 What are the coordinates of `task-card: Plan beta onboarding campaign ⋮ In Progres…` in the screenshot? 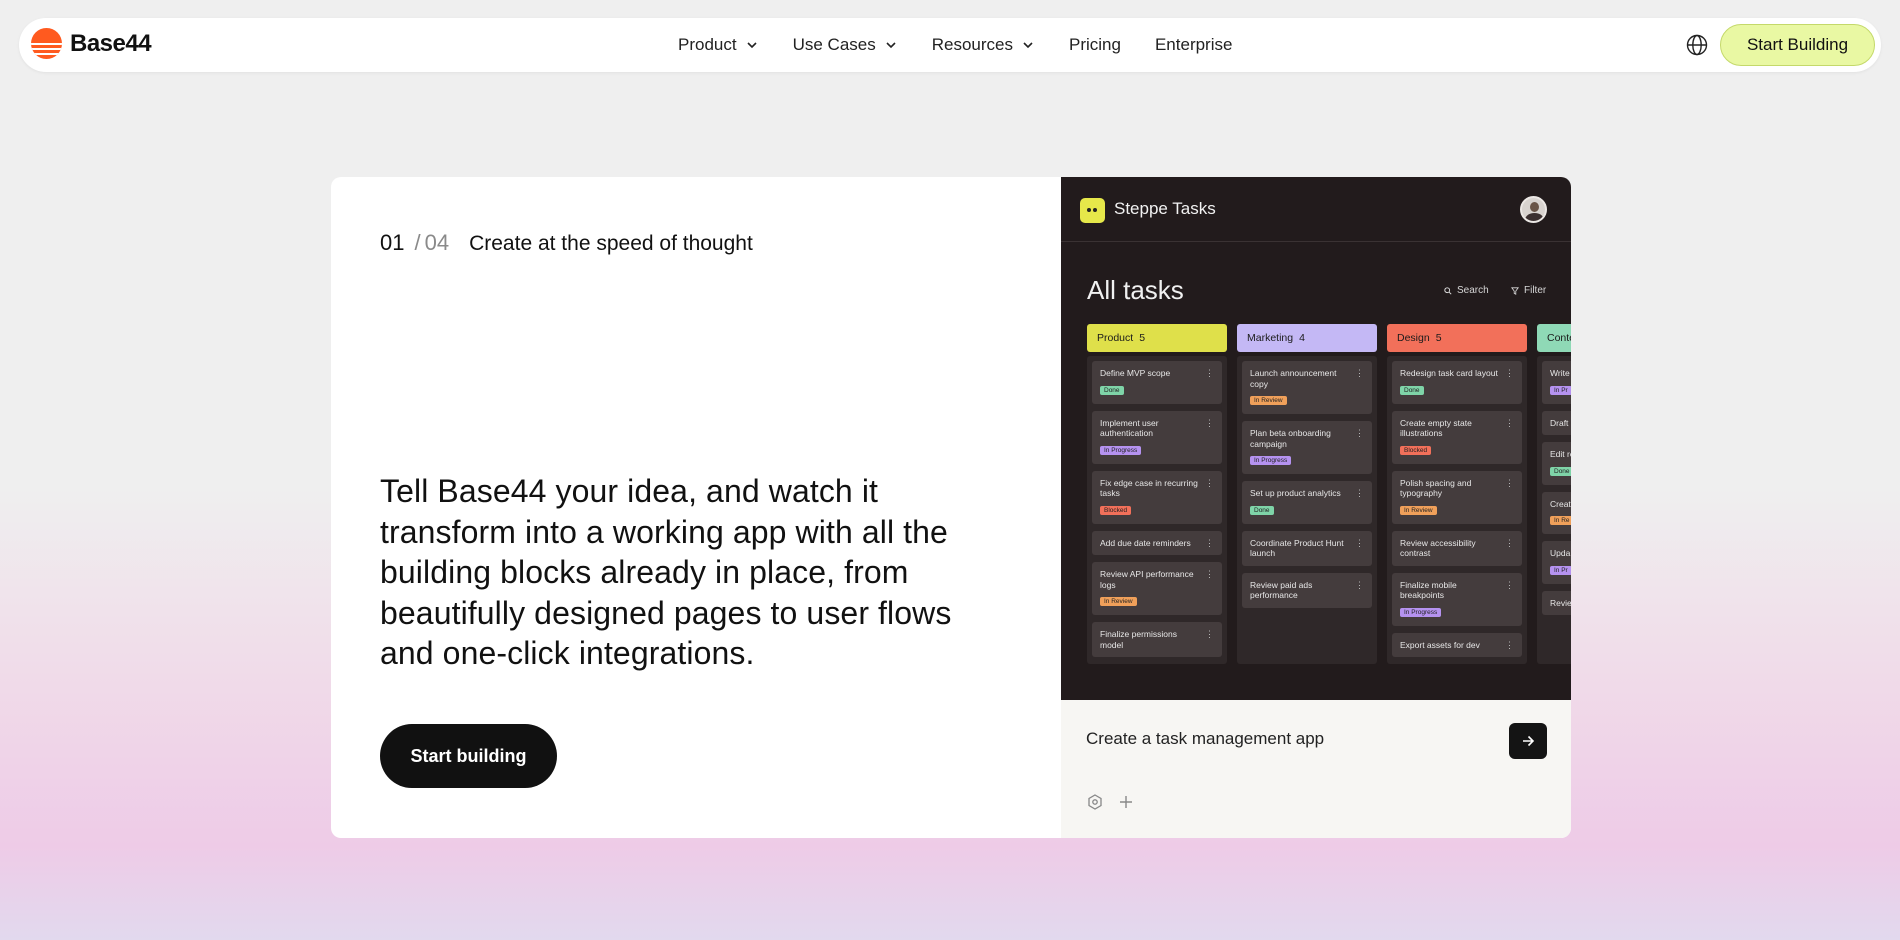 It's located at (1307, 447).